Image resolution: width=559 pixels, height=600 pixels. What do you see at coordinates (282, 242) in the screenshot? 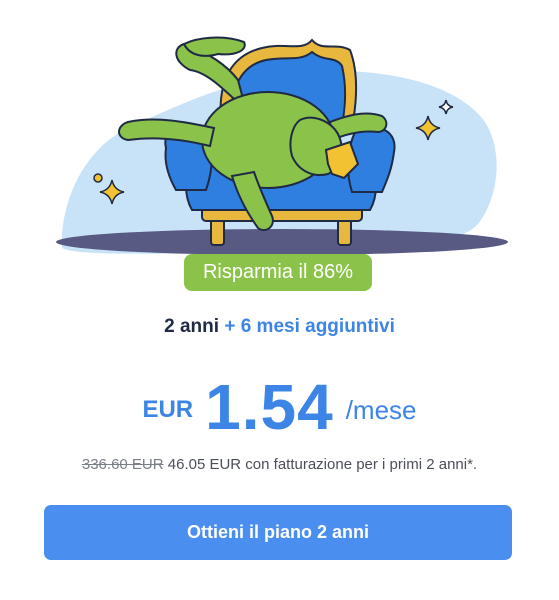
I see `floor-shadow` at bounding box center [282, 242].